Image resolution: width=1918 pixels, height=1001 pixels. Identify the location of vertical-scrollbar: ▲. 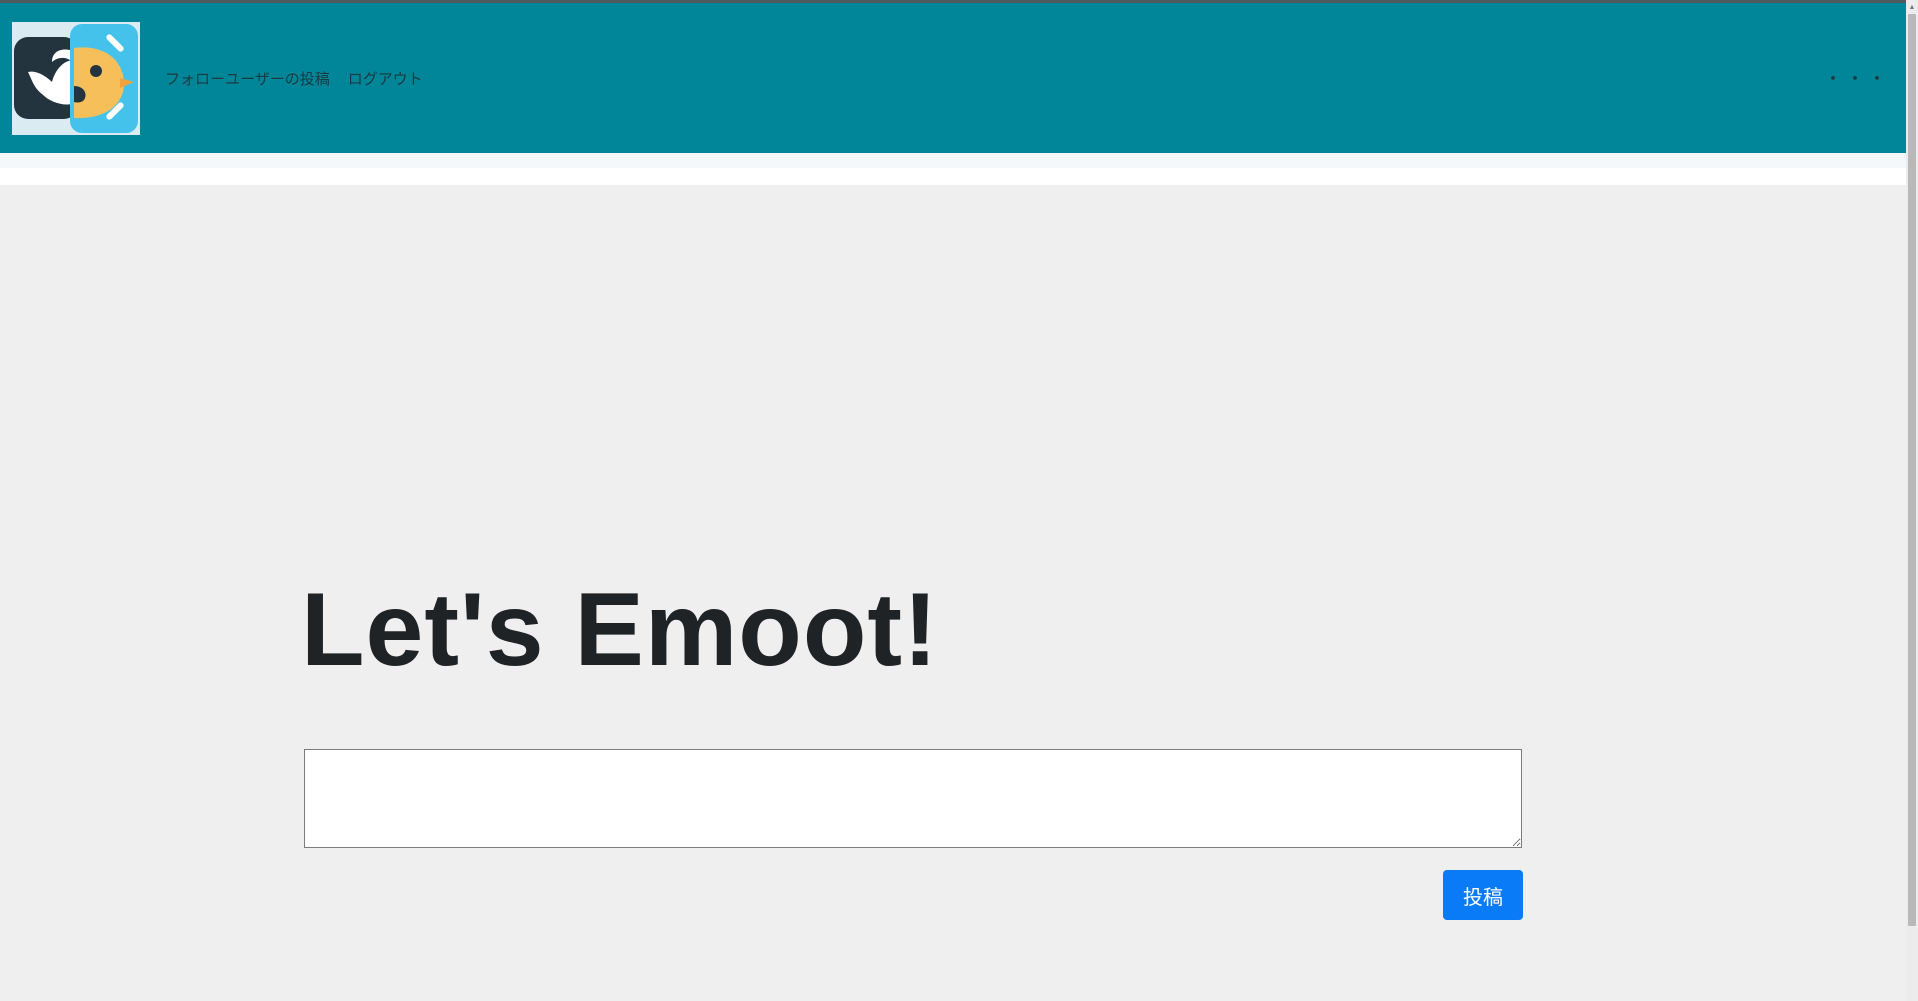
(1912, 500).